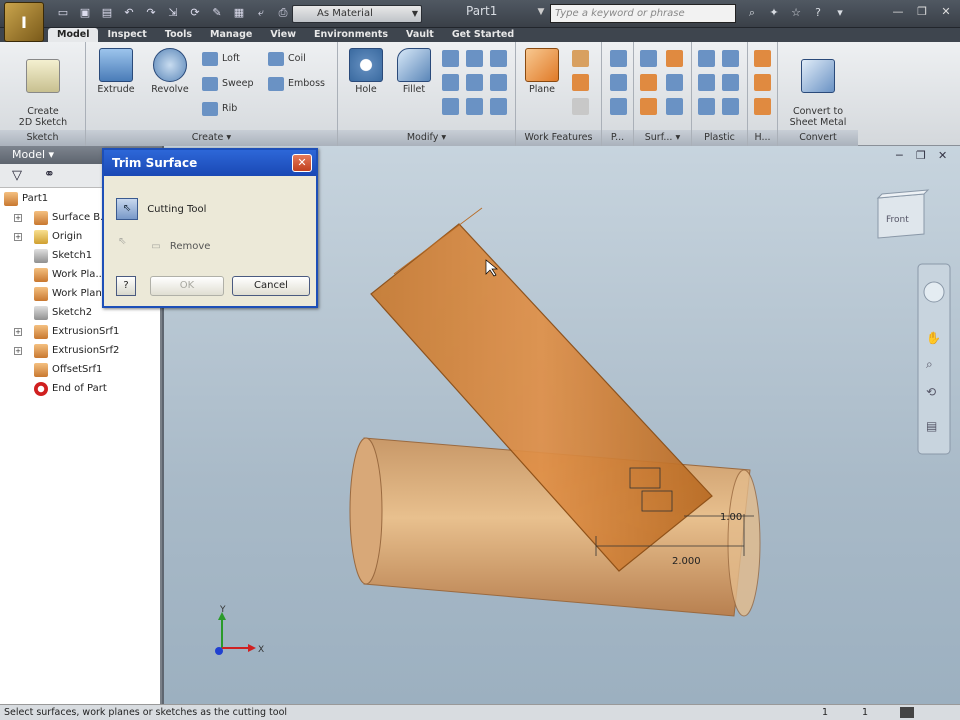 This screenshot has height=720, width=960. What do you see at coordinates (474, 82) in the screenshot?
I see `split-icon` at bounding box center [474, 82].